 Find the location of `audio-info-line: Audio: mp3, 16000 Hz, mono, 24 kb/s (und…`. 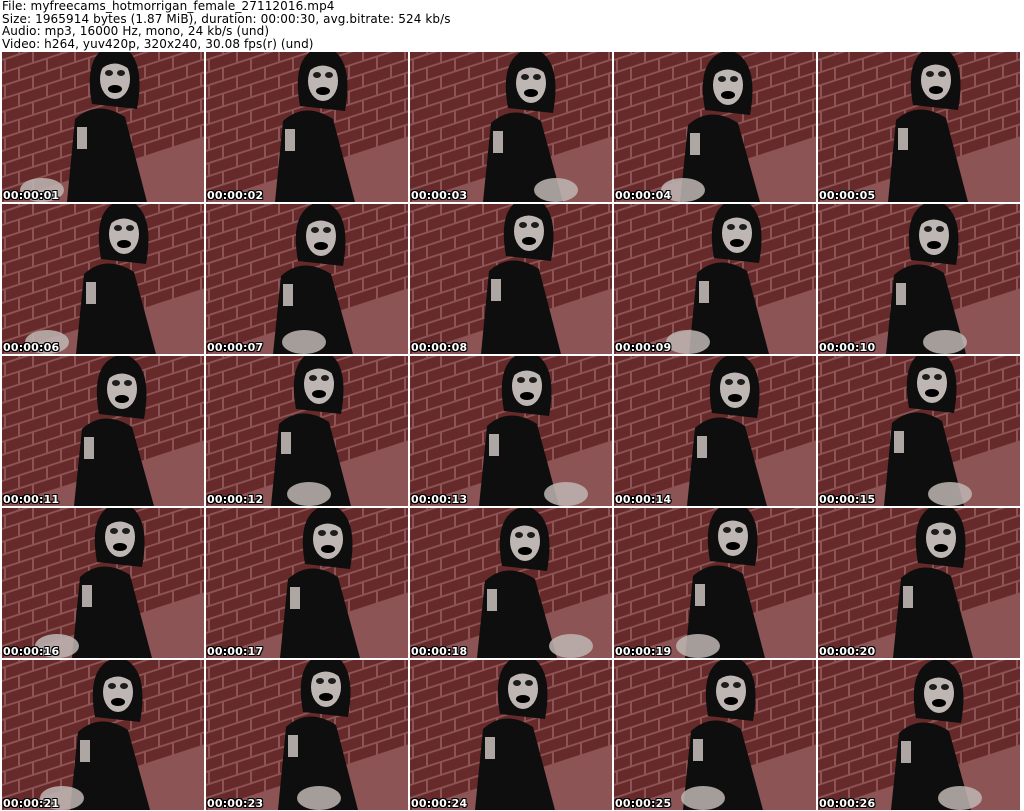

audio-info-line: Audio: mp3, 16000 Hz, mono, 24 kb/s (und… is located at coordinates (136, 31).